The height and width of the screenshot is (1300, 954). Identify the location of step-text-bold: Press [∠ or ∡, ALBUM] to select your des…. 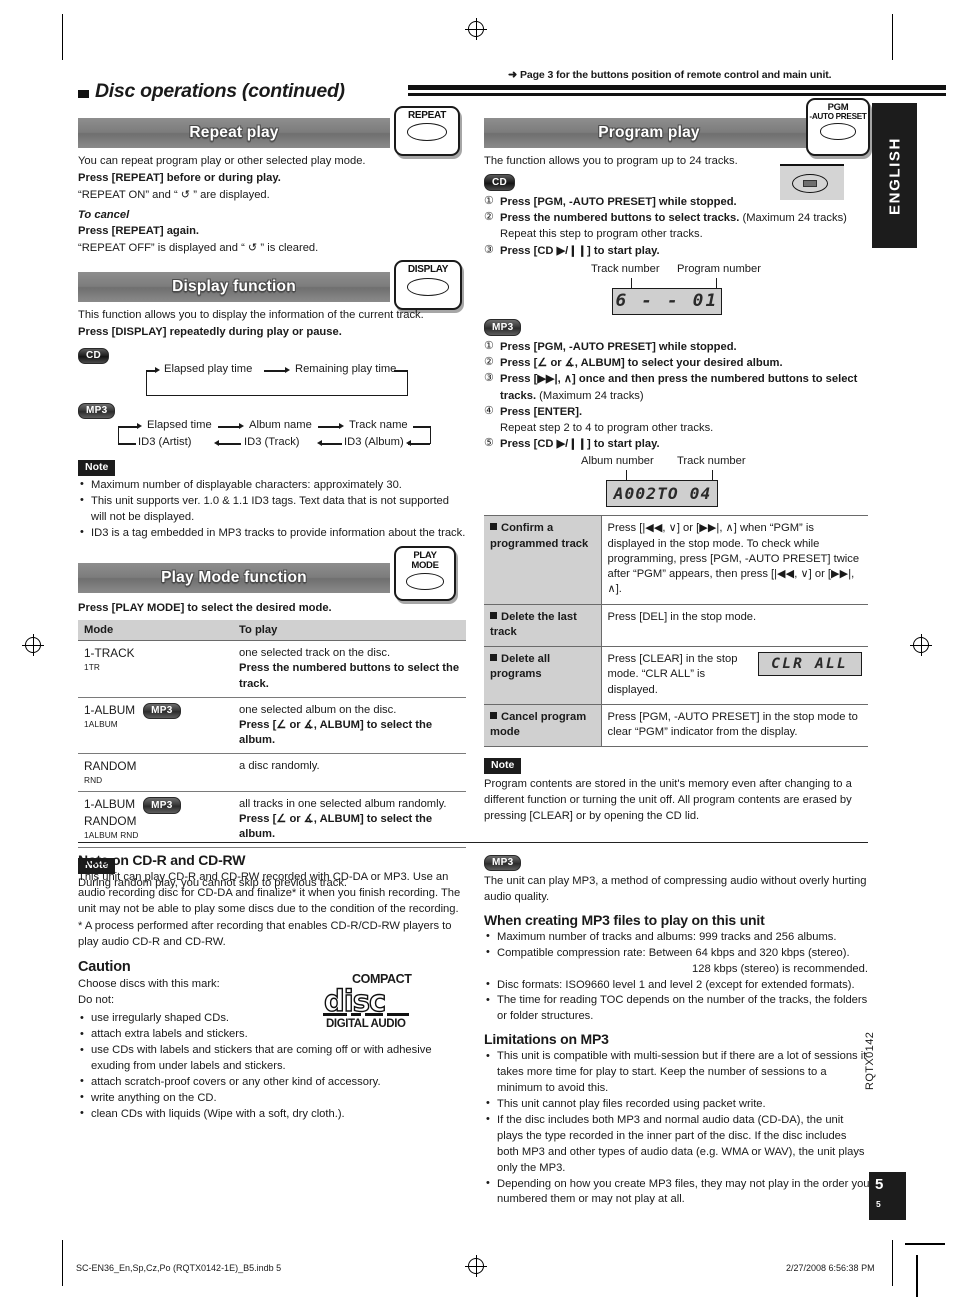
(641, 363).